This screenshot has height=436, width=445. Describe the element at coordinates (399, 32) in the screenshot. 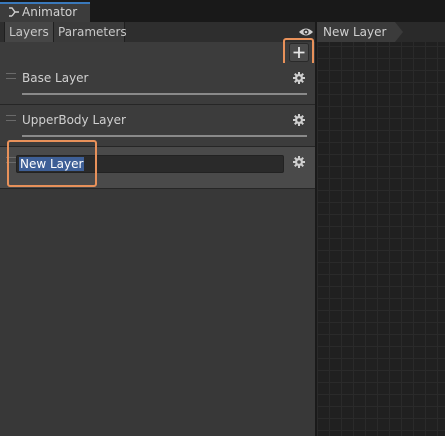

I see `breadcrumb-arrow` at that location.